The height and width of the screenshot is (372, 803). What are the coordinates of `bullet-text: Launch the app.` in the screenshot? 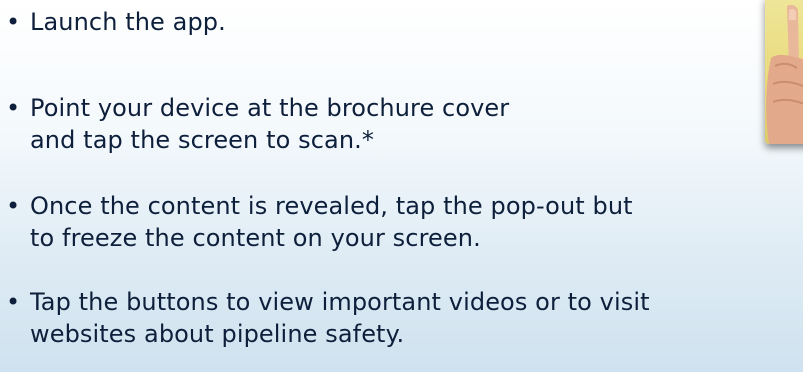 It's located at (128, 22).